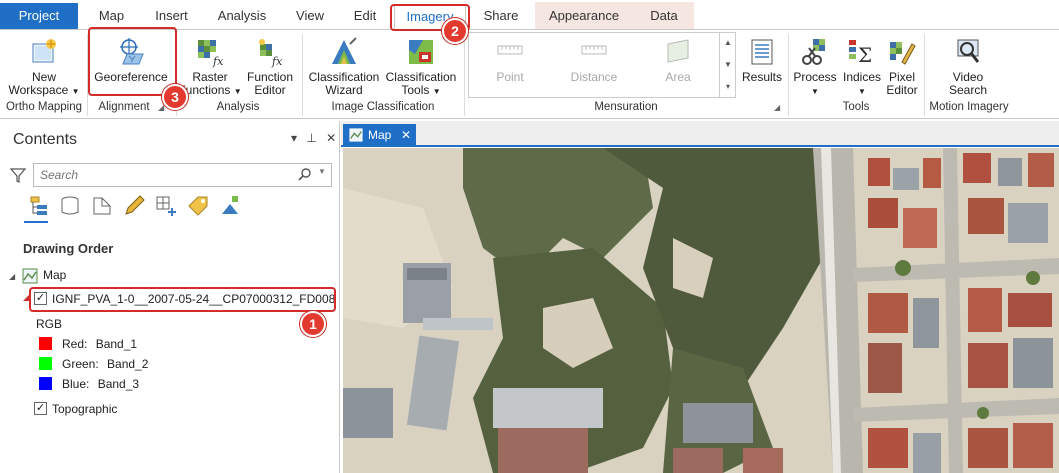  Describe the element at coordinates (902, 66) in the screenshot. I see `pixel-editor-button: Pixel Editor` at that location.